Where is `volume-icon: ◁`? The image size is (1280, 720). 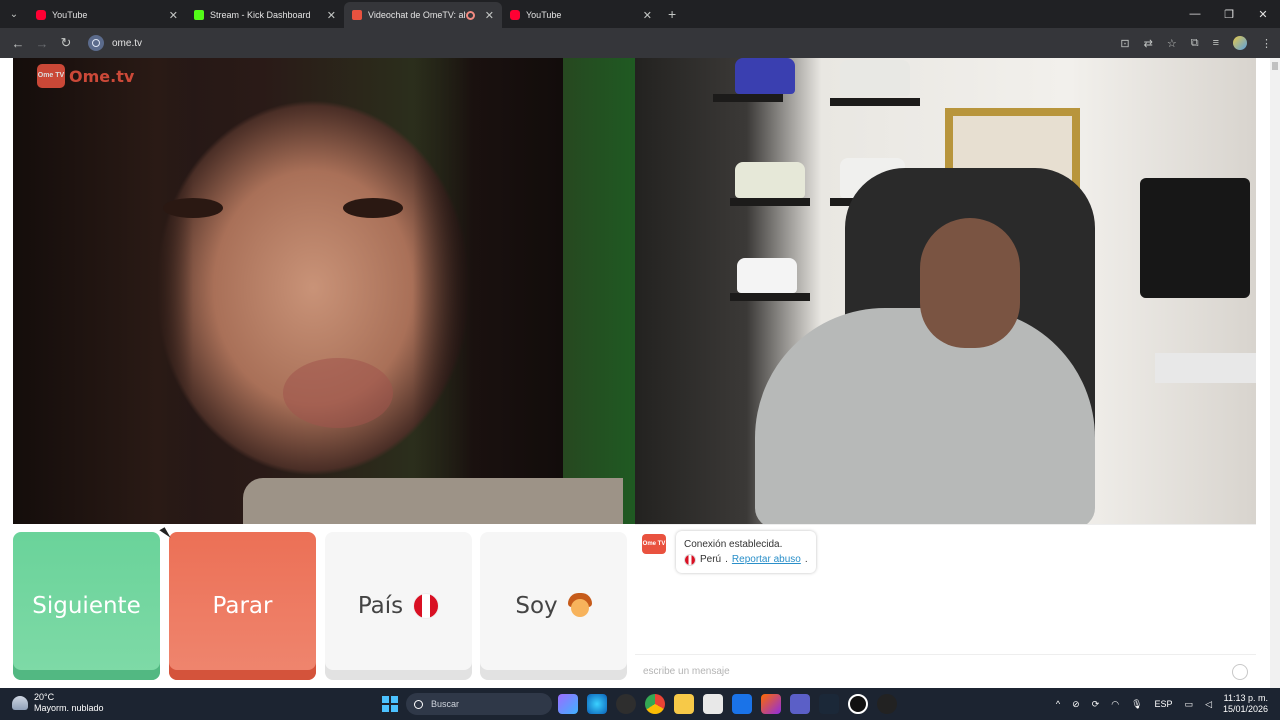
volume-icon: ◁ is located at coordinates (1208, 704).